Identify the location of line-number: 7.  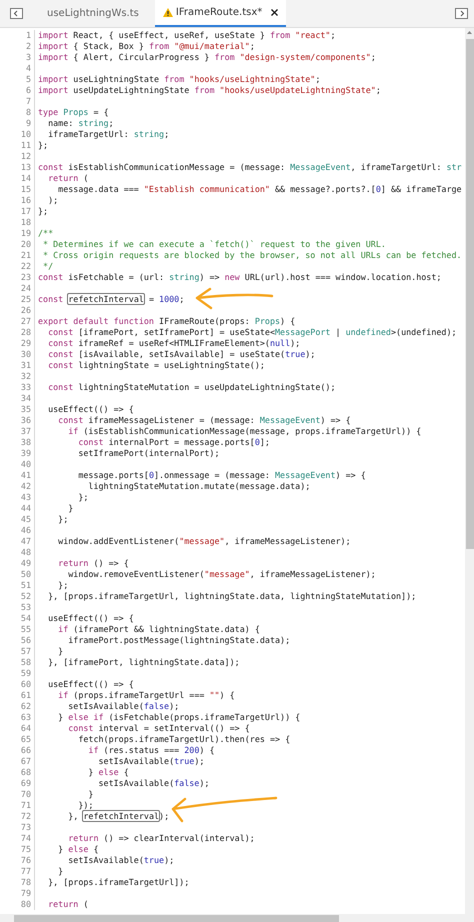
(17, 101).